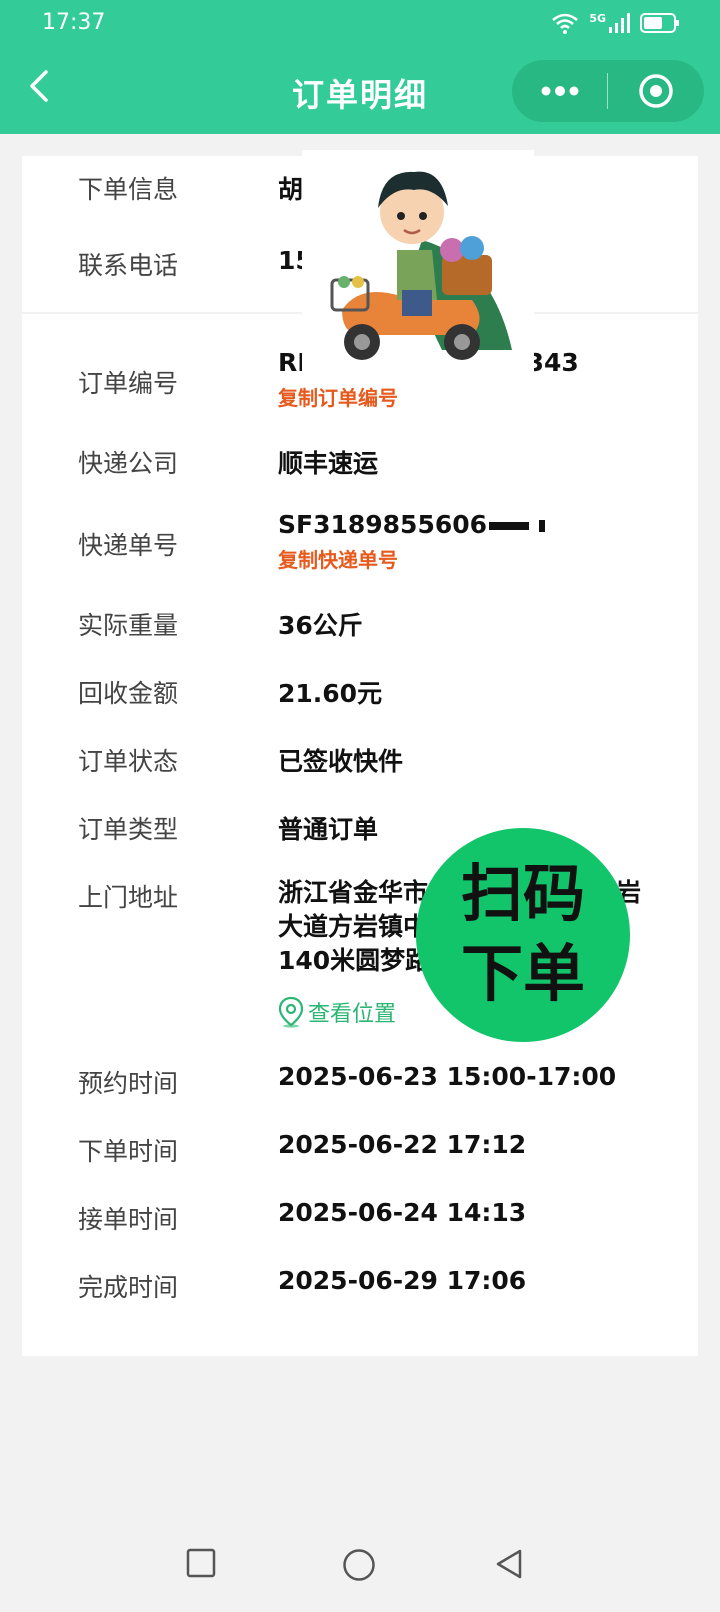 The height and width of the screenshot is (1612, 720). I want to click on placed-time-label: 下单时间, so click(128, 1151).